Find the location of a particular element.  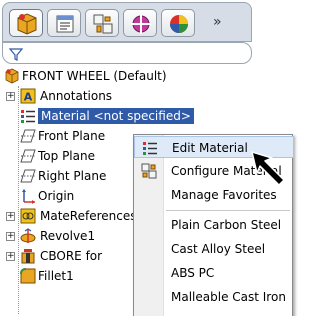

edit-material-icon is located at coordinates (150, 148).